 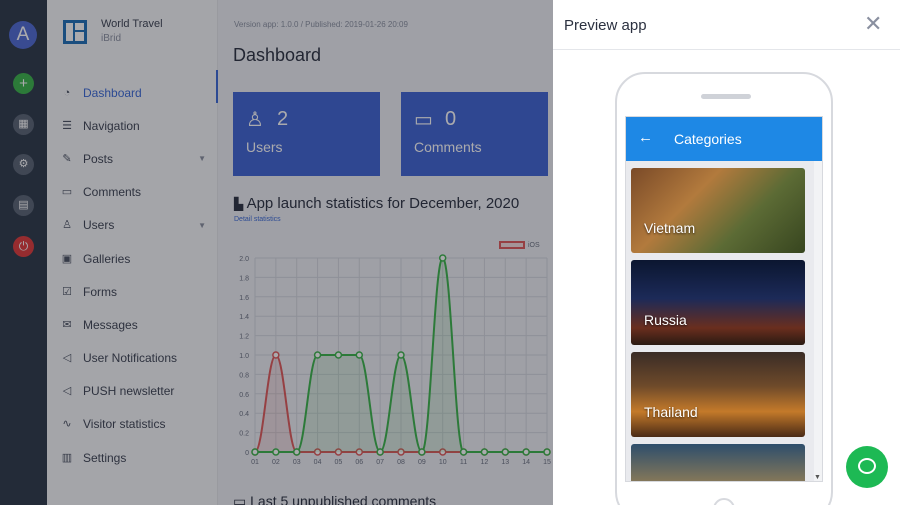 What do you see at coordinates (670, 228) in the screenshot?
I see `category-name: Vietnam` at bounding box center [670, 228].